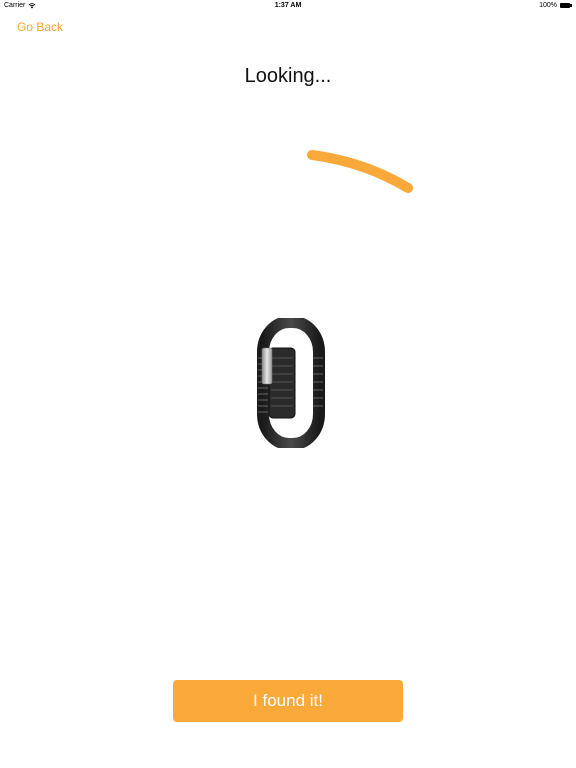  What do you see at coordinates (288, 701) in the screenshot?
I see `found-it-button: I found it!` at bounding box center [288, 701].